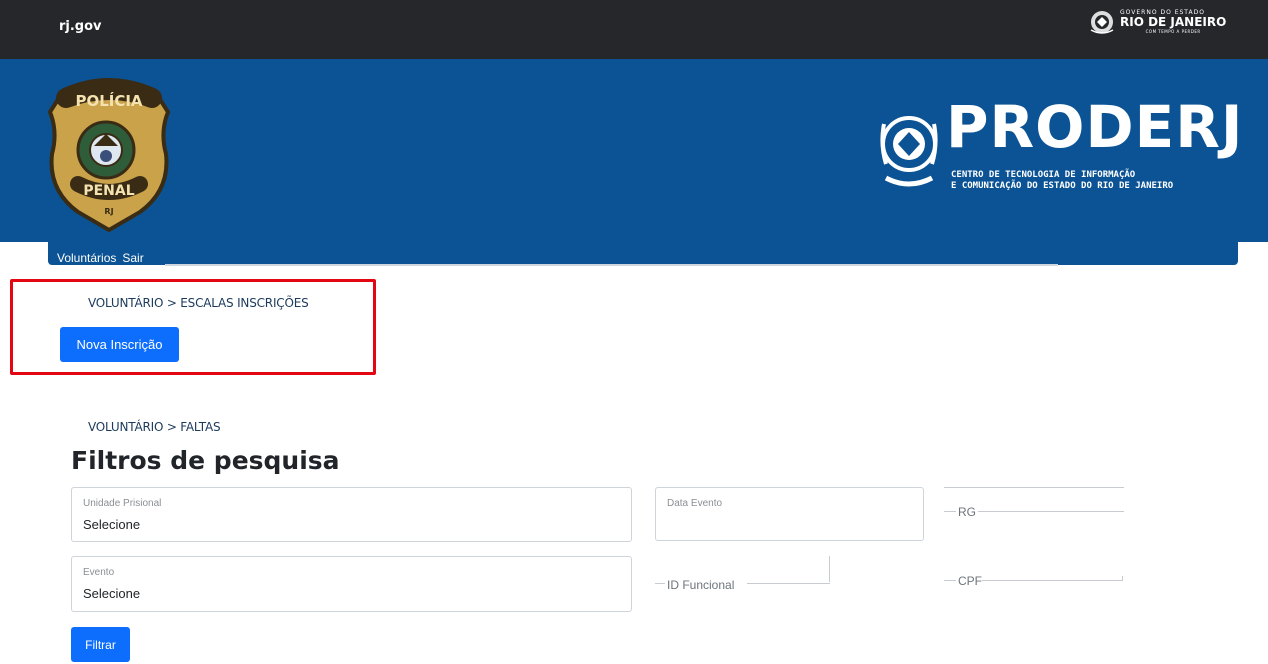  I want to click on cpf-label: CPF, so click(970, 581).